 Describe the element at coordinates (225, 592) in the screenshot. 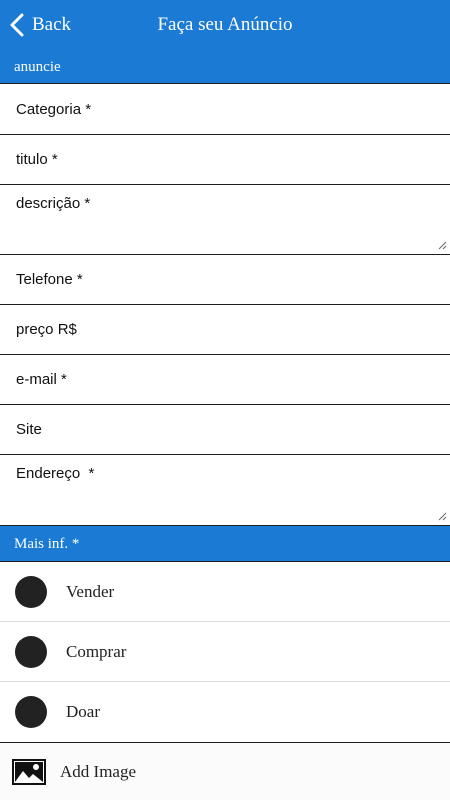

I see `option-vender: Vender` at that location.